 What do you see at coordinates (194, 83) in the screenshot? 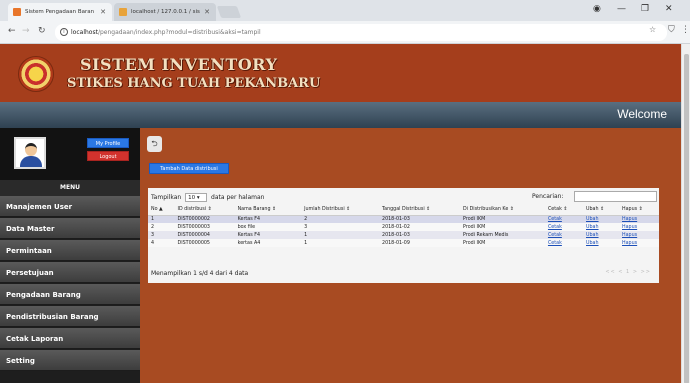
I see `site-subtitle: STIKES HANG TUAH PEKANBARU` at bounding box center [194, 83].